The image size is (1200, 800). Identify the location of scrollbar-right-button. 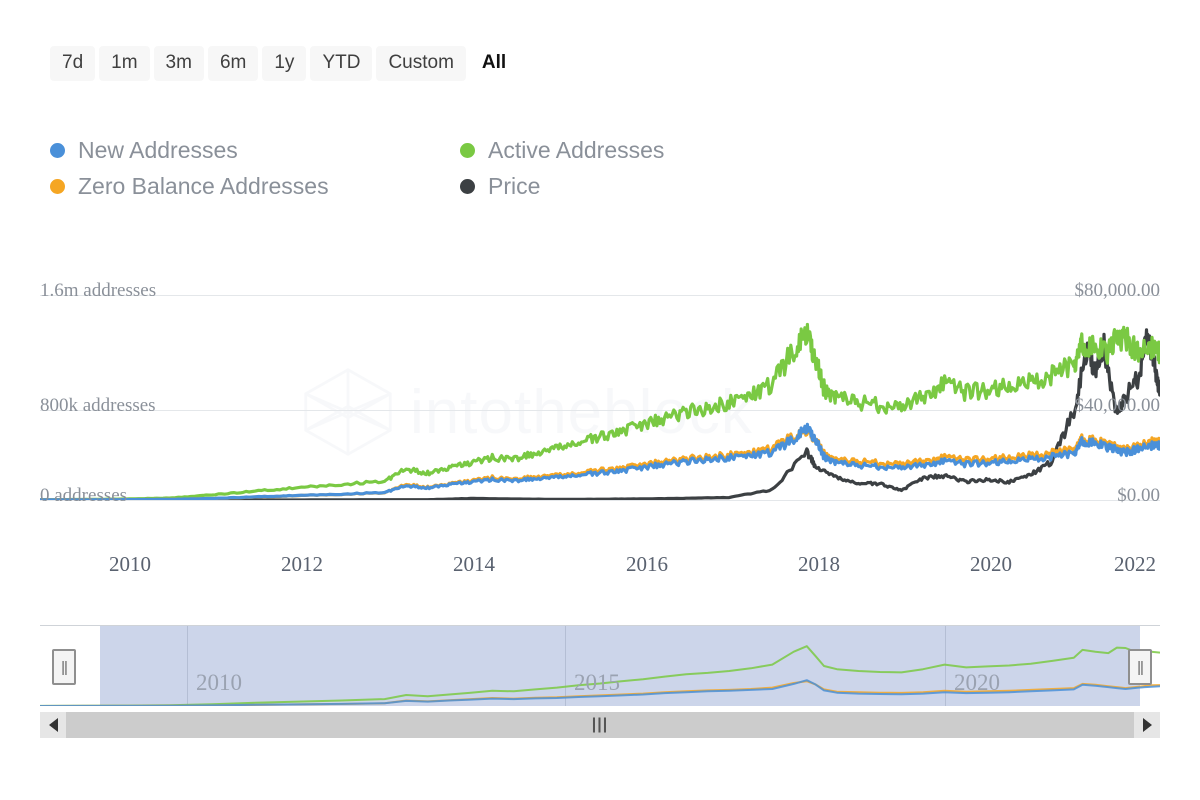
(1147, 725).